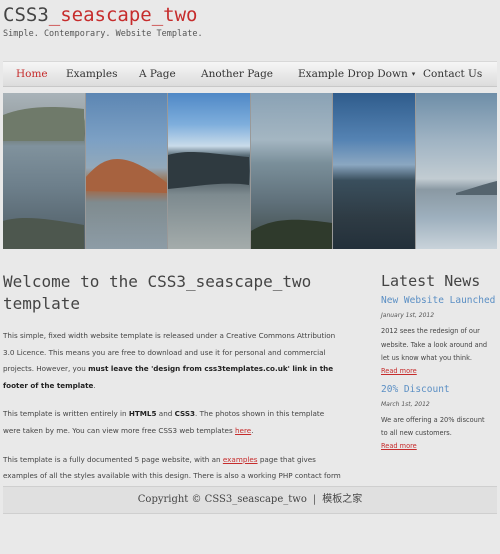 The width and height of the screenshot is (500, 554). Describe the element at coordinates (452, 74) in the screenshot. I see `menu-item-contact-us: Contact Us` at that location.